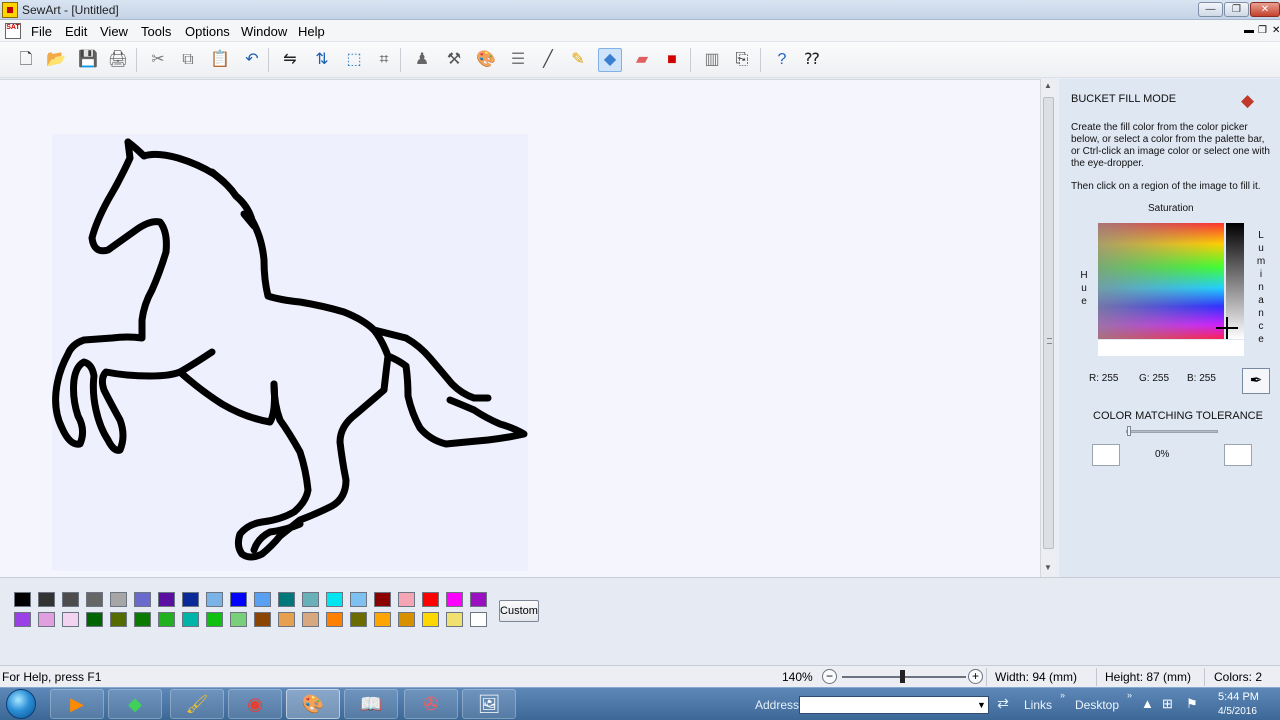 This screenshot has width=1280, height=720. What do you see at coordinates (712, 60) in the screenshot?
I see `frame-icon: ▥` at bounding box center [712, 60].